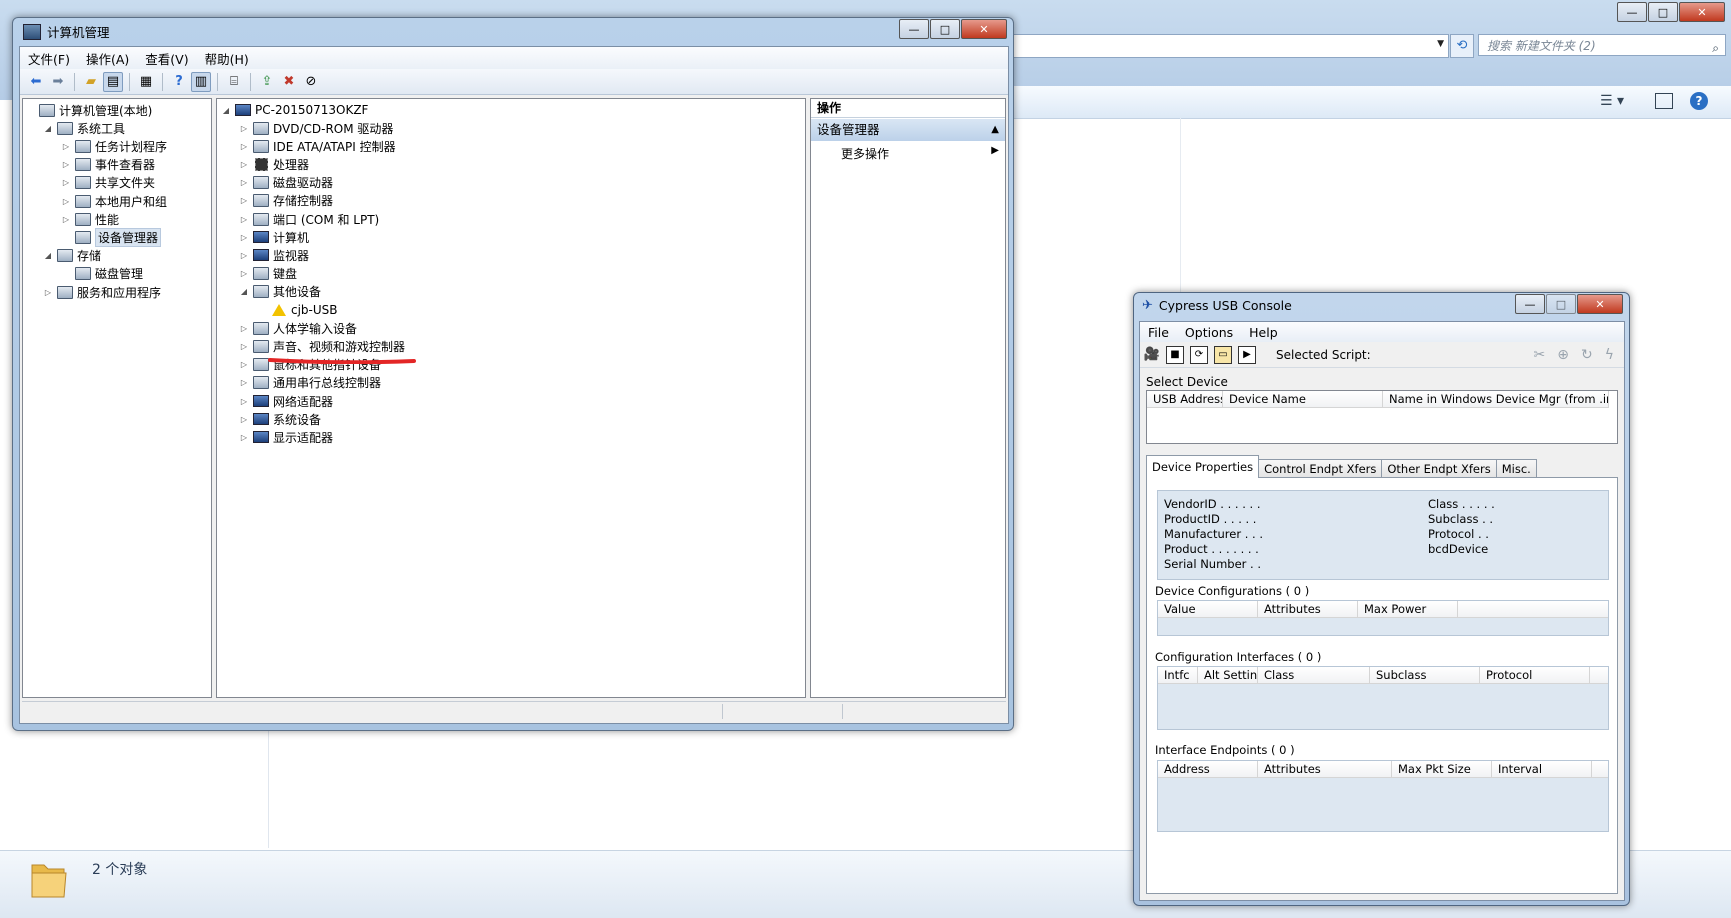  Describe the element at coordinates (1535, 675) in the screenshot. I see `column-protocol: Protocol` at that location.